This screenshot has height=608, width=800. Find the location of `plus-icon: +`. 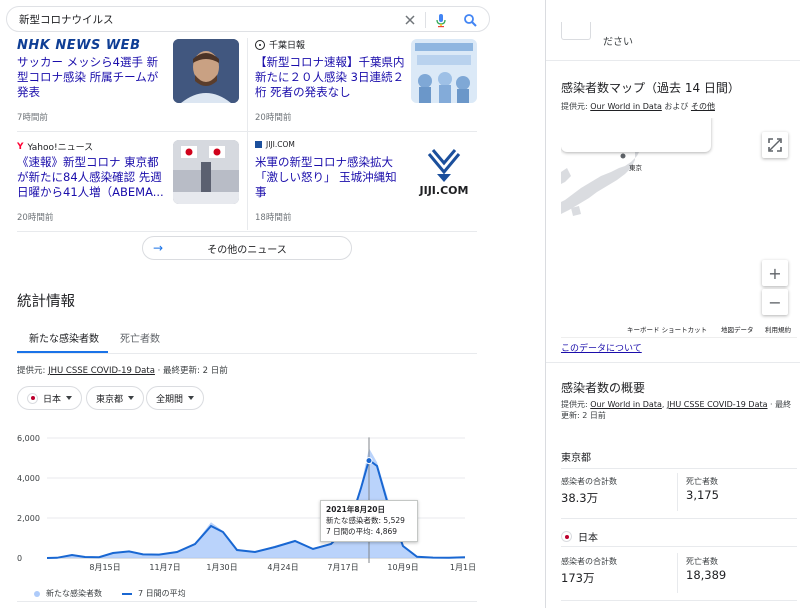

plus-icon: + is located at coordinates (775, 273).